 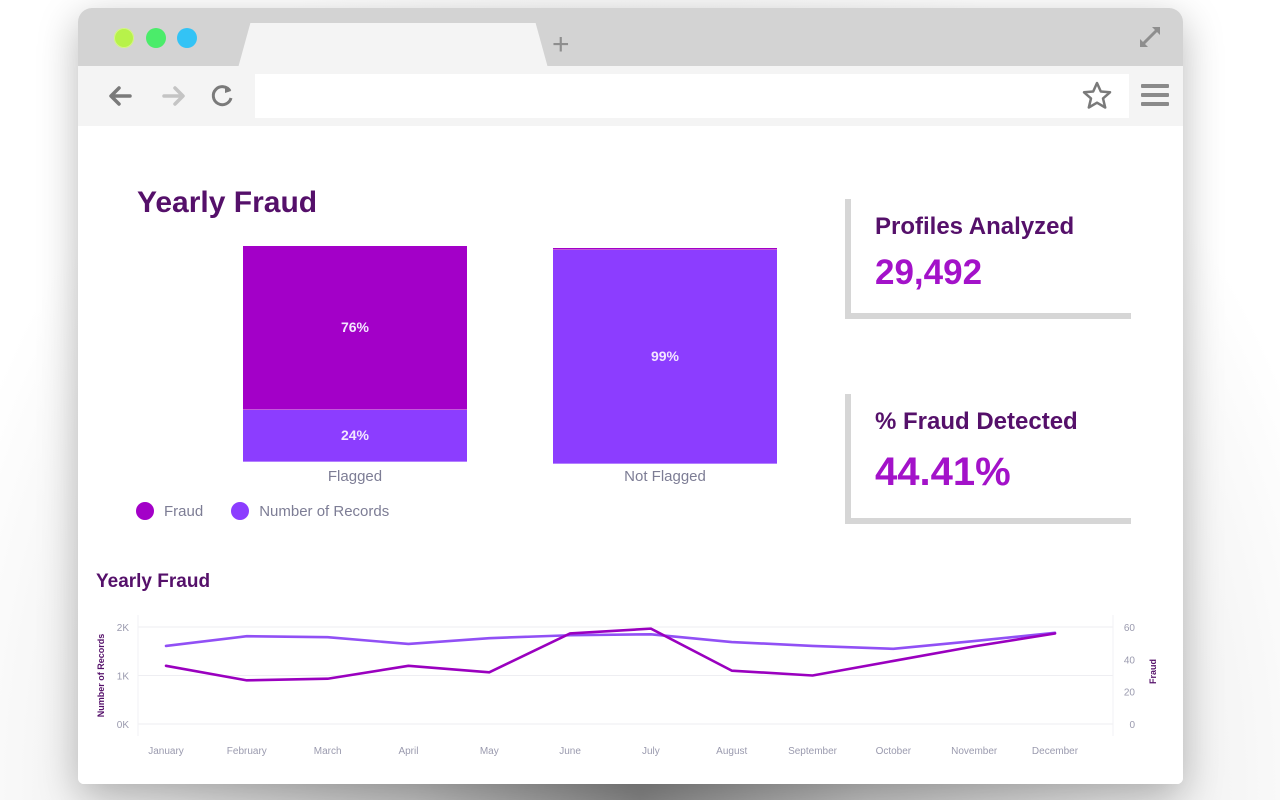 I want to click on x-tick-label: May, so click(x=489, y=751).